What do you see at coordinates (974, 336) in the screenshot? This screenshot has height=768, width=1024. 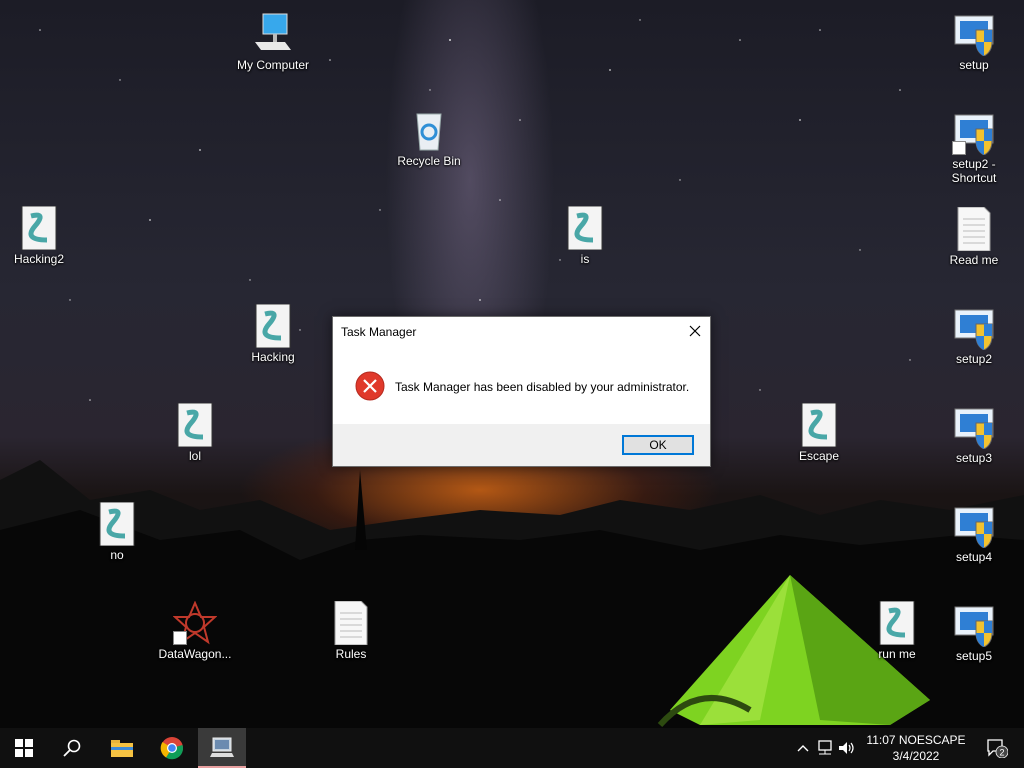 I see `setup2-installer-icon: setup2` at bounding box center [974, 336].